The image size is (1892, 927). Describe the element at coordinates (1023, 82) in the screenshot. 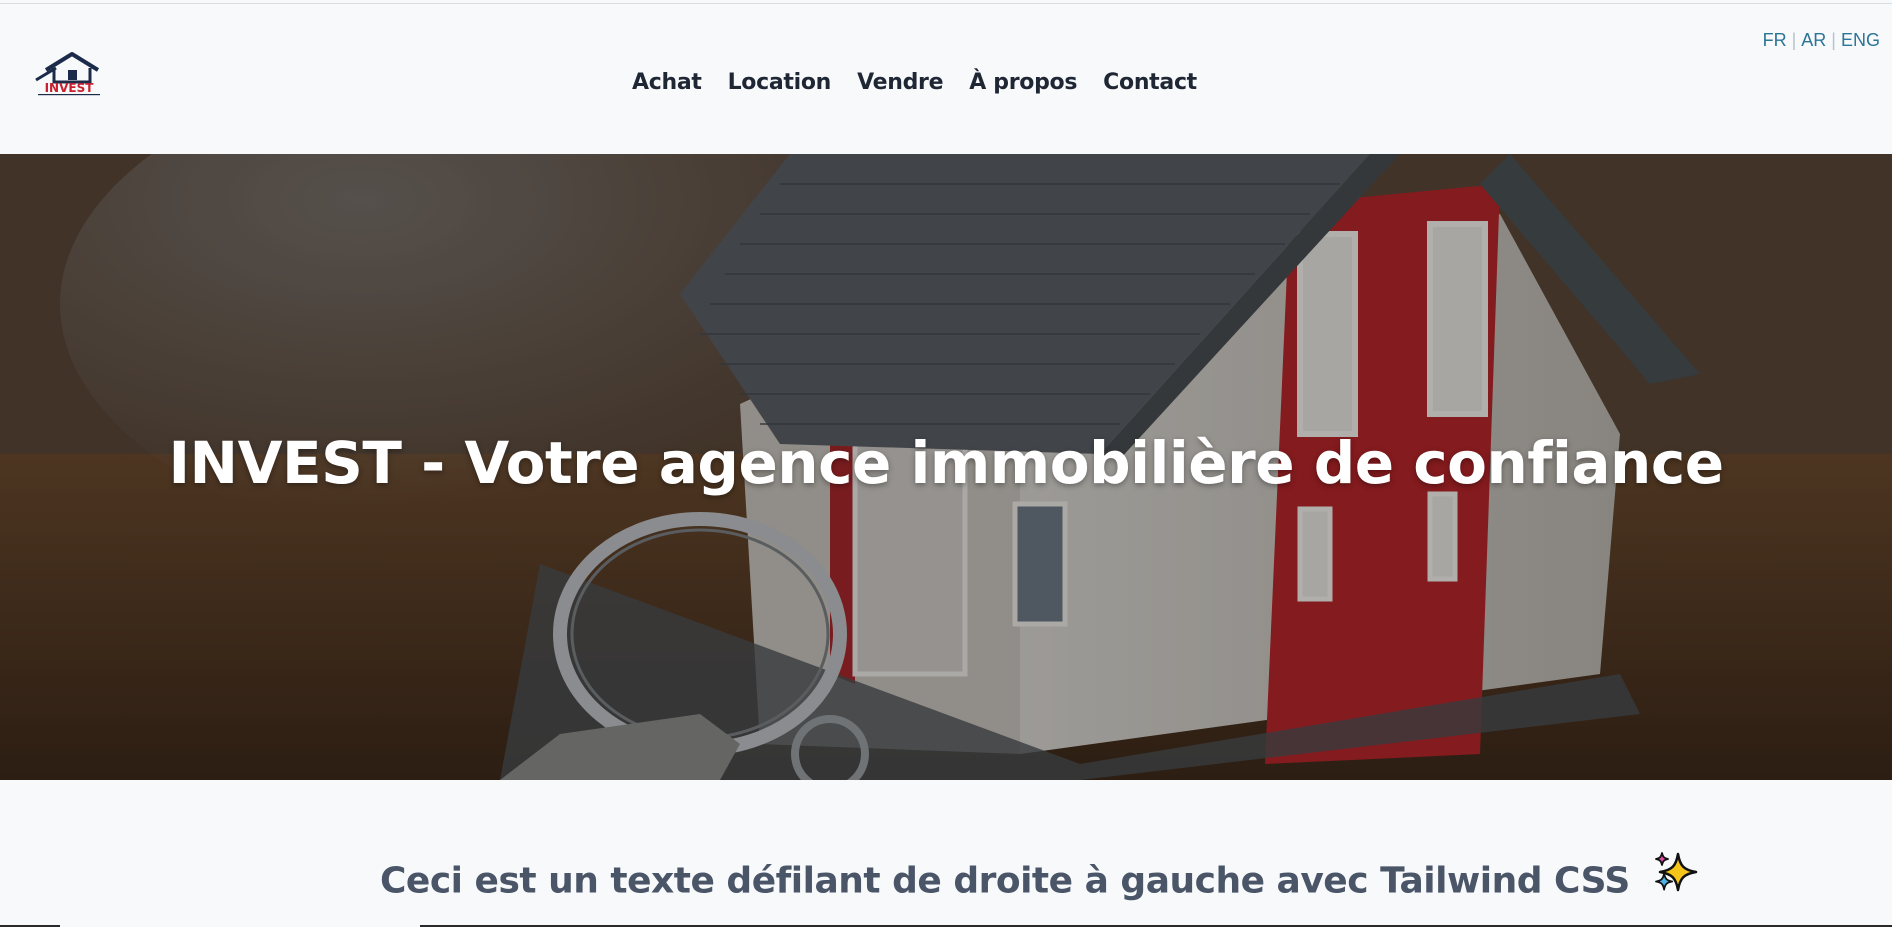

I see `nav-a-propos: À propos` at that location.